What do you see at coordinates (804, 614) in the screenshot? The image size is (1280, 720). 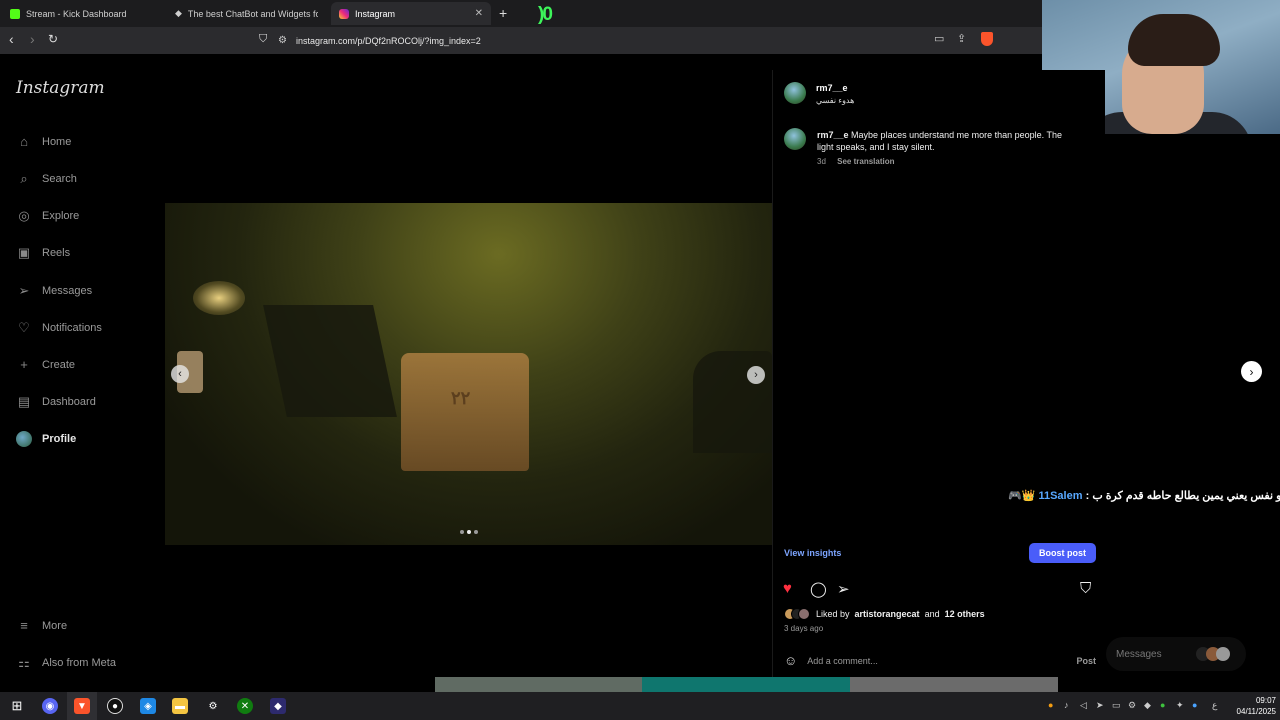 I see `liker-avatar` at bounding box center [804, 614].